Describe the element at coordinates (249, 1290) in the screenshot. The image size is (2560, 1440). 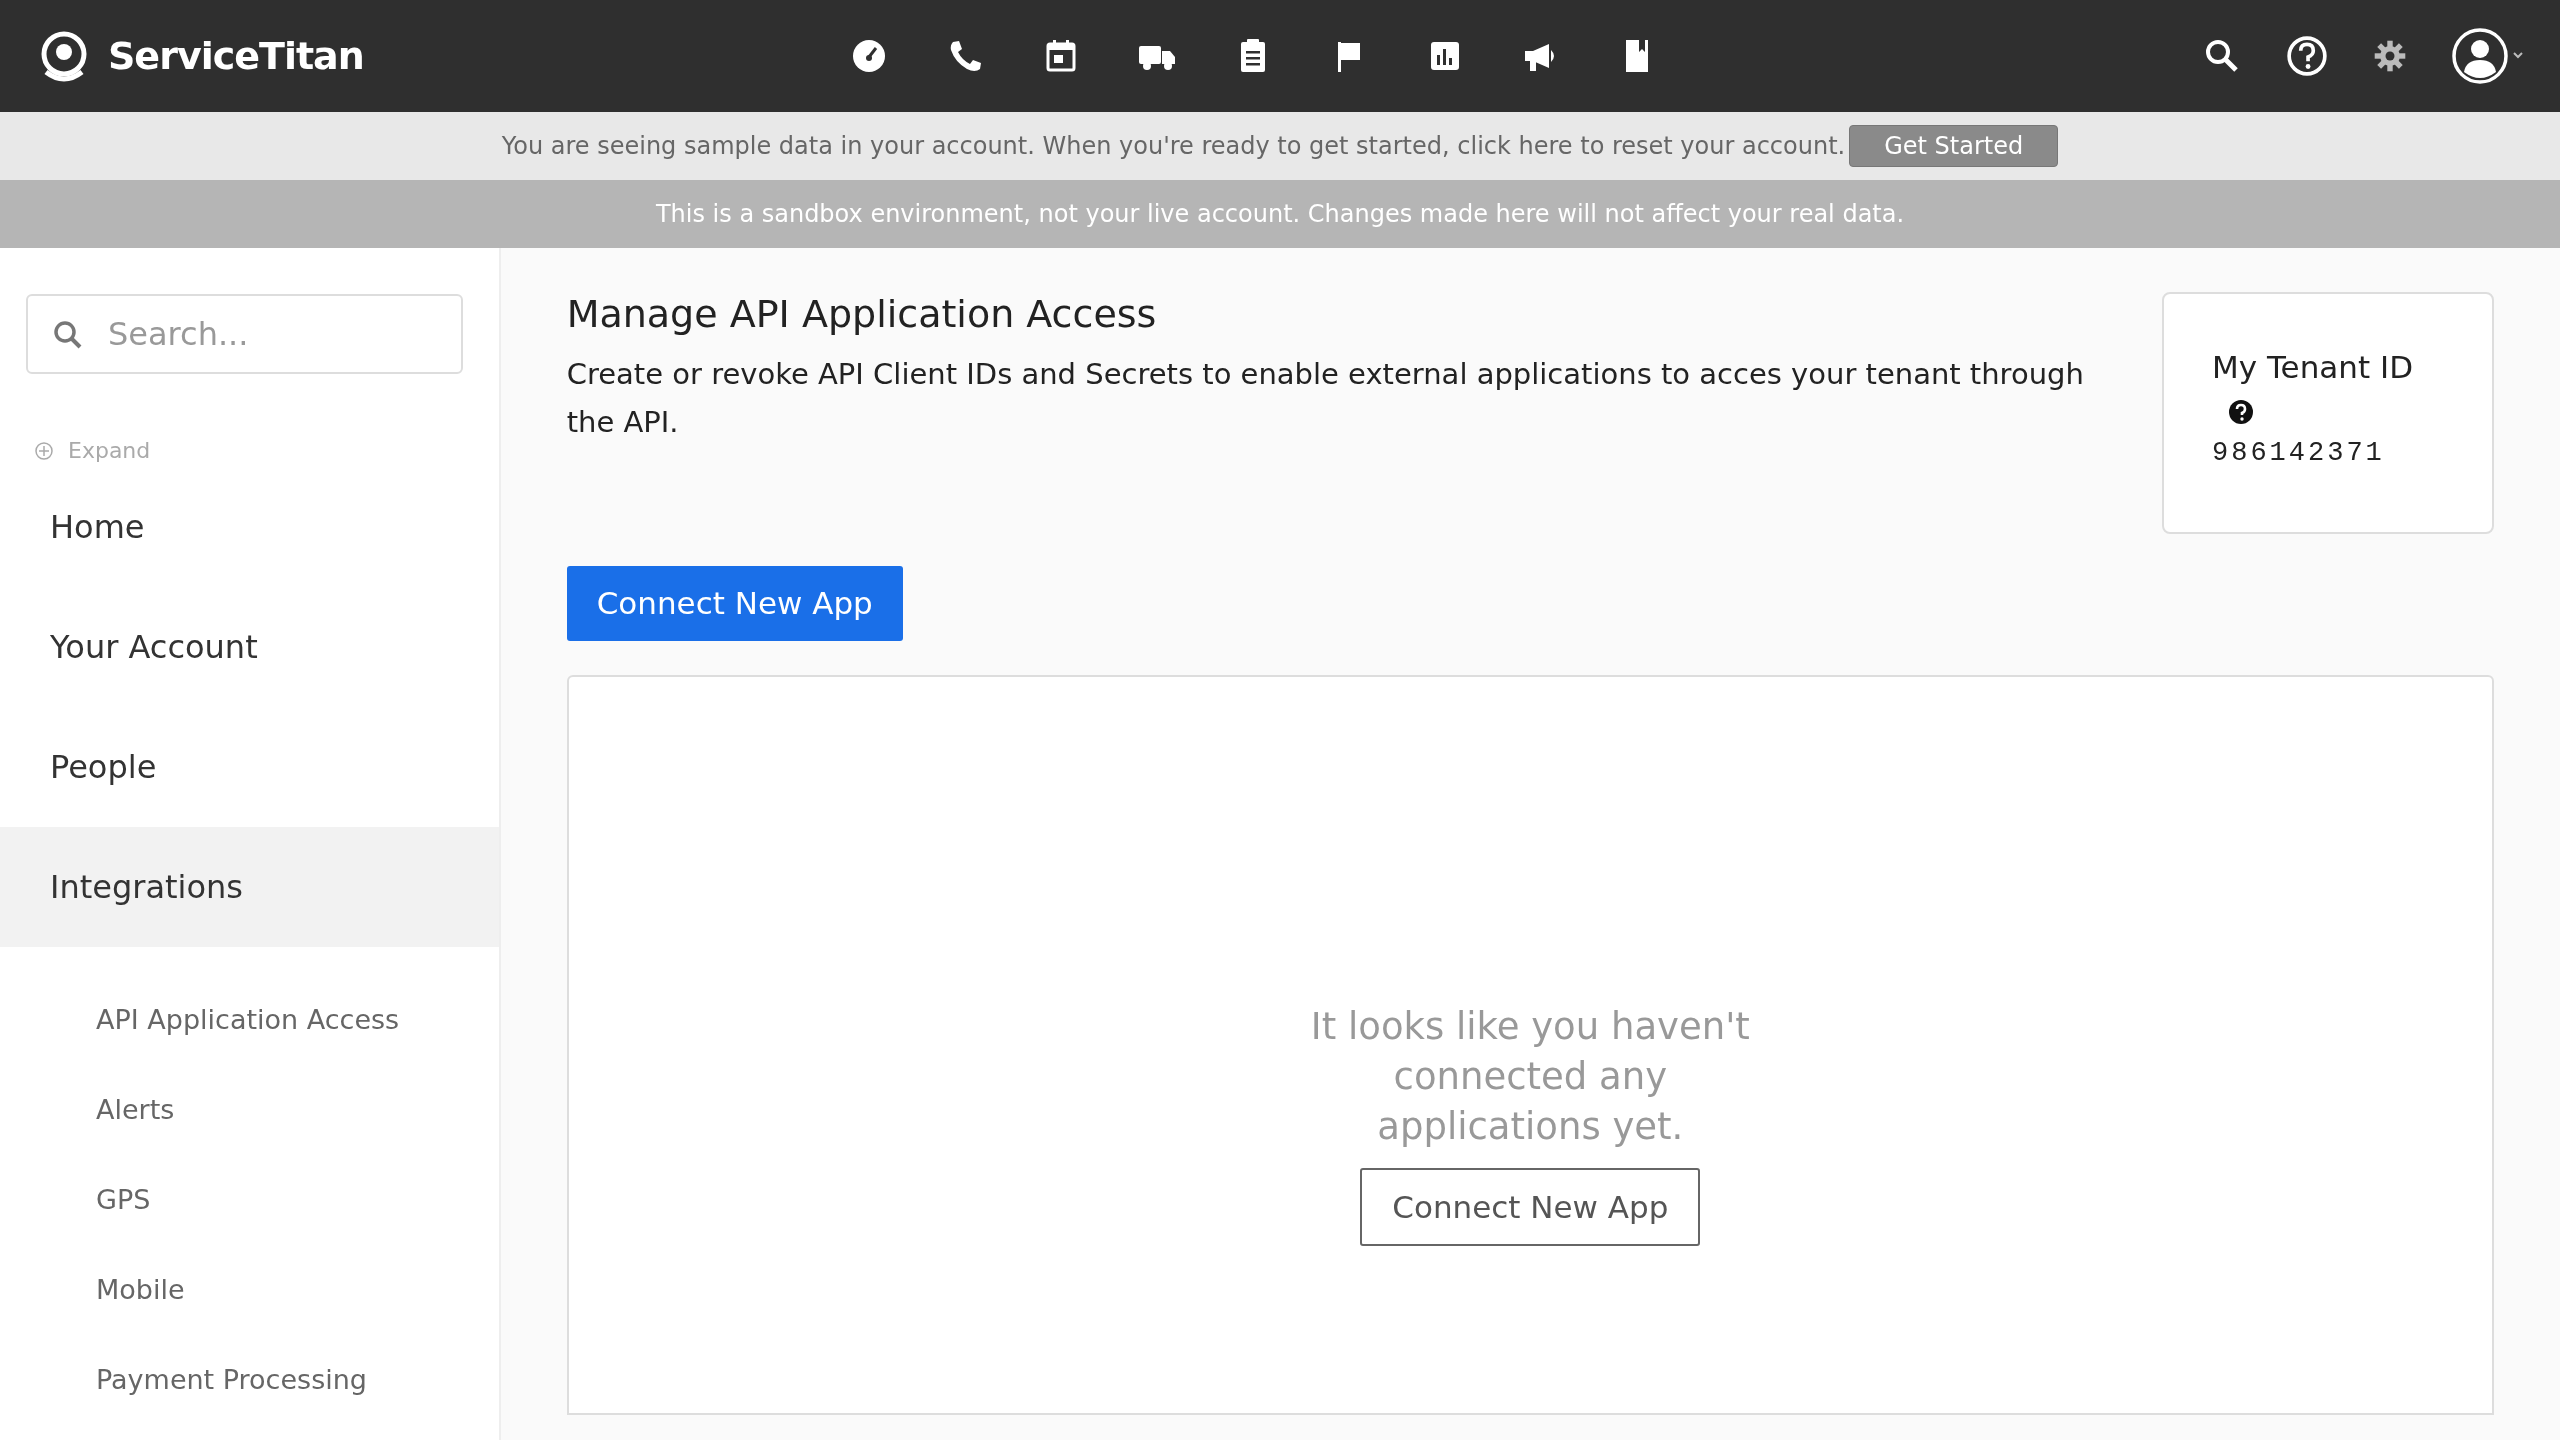
I see `sidebar-subitem: Mobile` at that location.